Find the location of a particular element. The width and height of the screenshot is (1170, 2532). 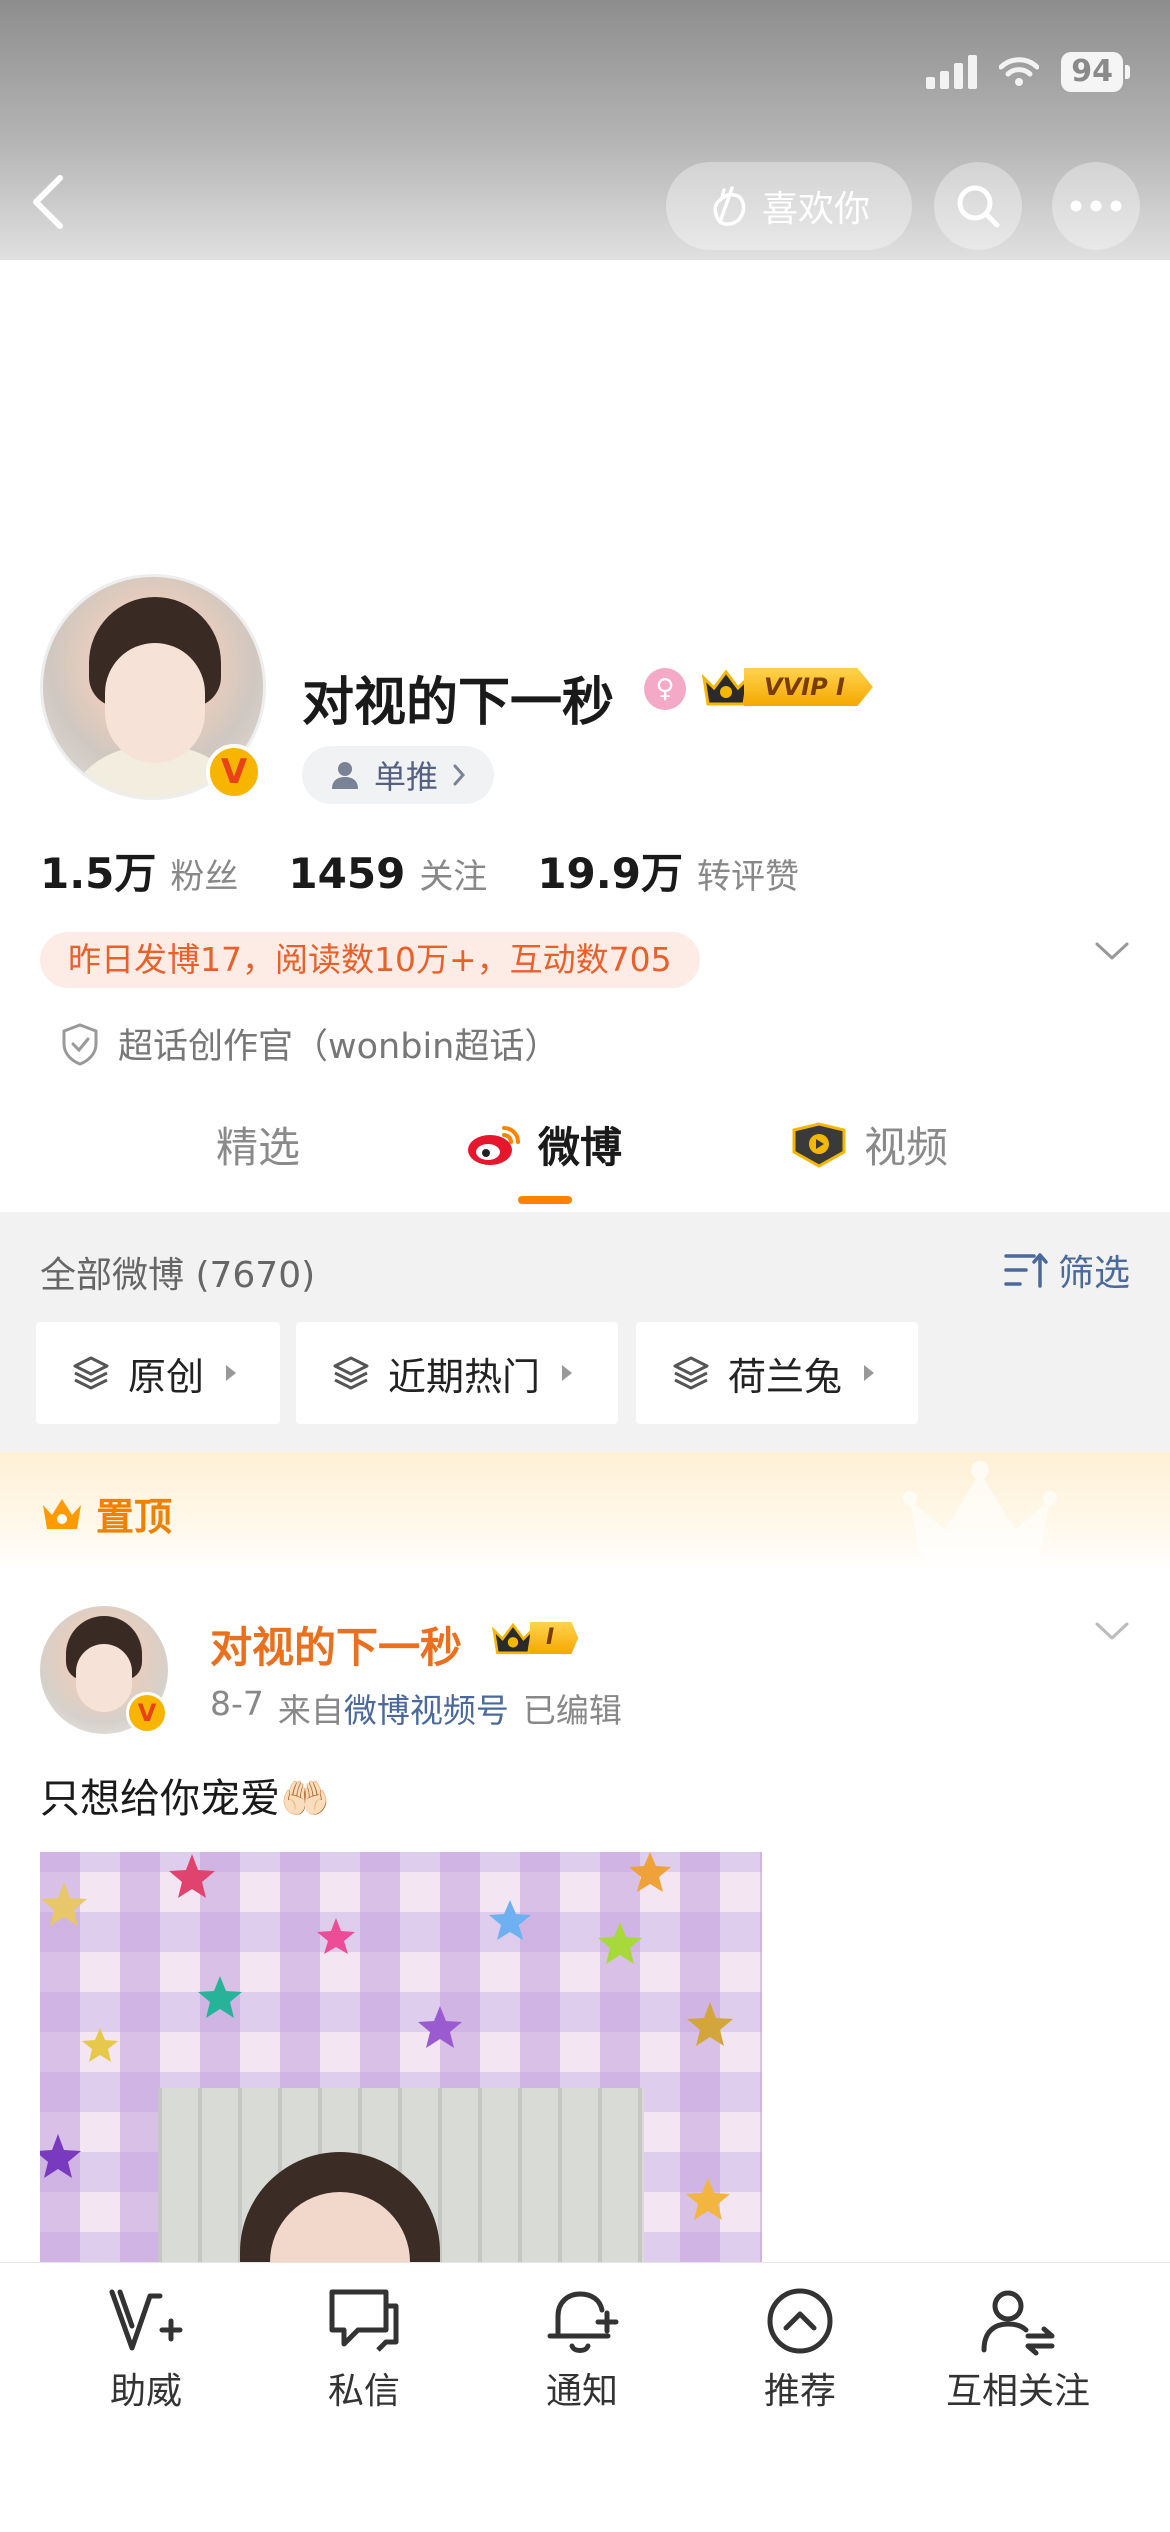

dantui-button: 单推 is located at coordinates (398, 775).